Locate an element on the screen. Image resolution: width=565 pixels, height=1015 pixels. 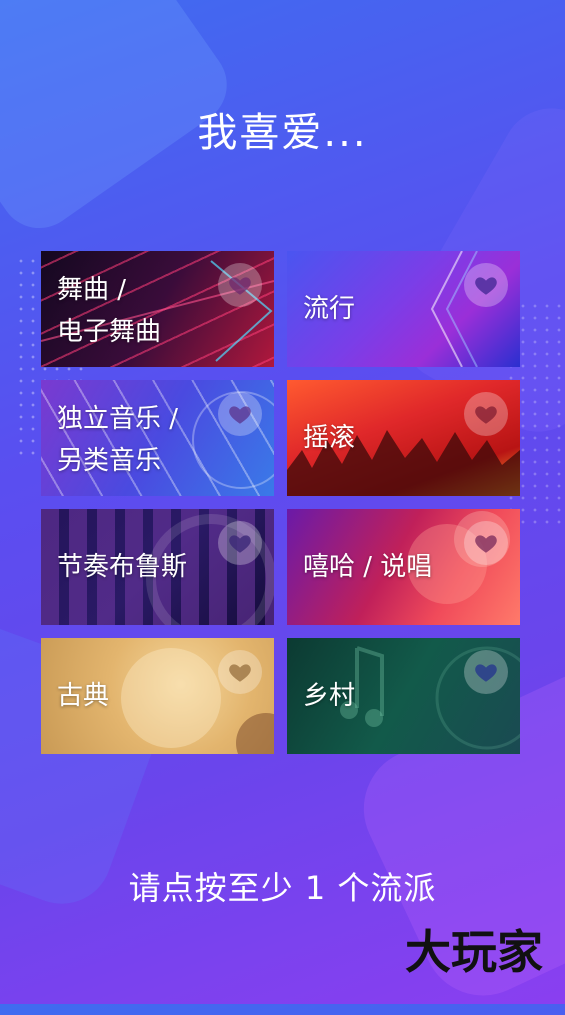
genre-label: 舞曲 / 电子舞曲 is located at coordinates (109, 311).